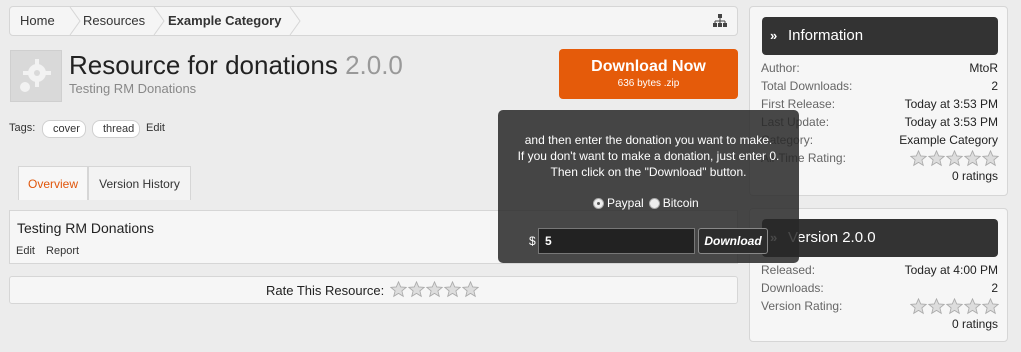 The width and height of the screenshot is (1021, 352). I want to click on breadcrumb: Home Resources Example Category, so click(373, 21).